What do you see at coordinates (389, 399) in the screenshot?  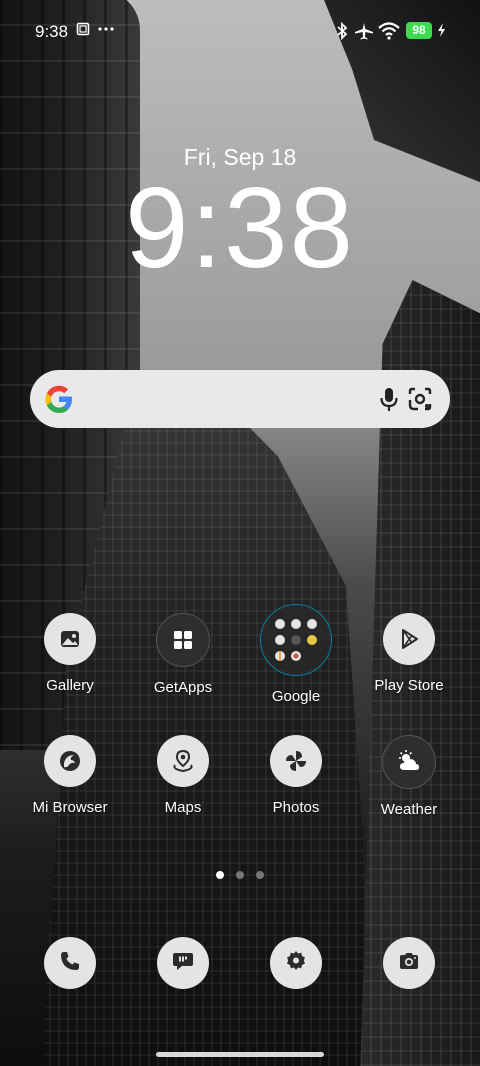 I see `microphone-icon` at bounding box center [389, 399].